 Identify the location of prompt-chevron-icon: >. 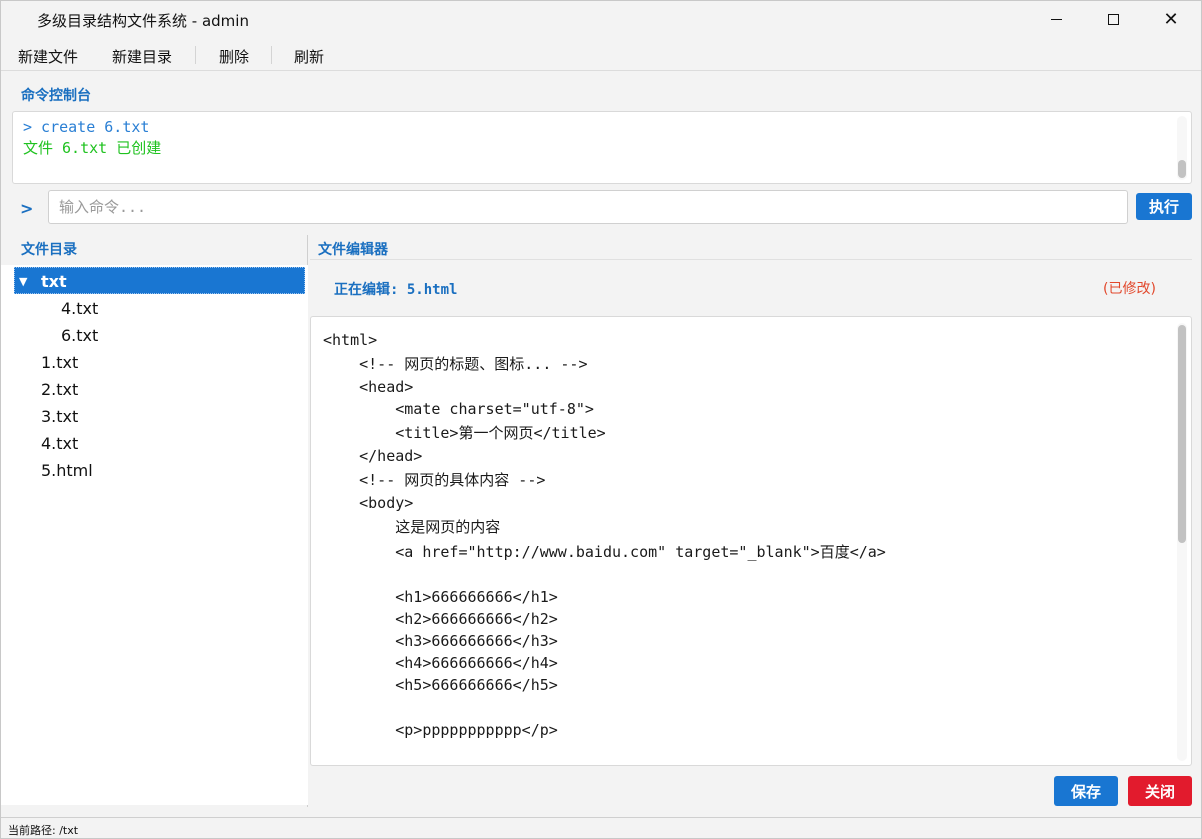
(27, 208).